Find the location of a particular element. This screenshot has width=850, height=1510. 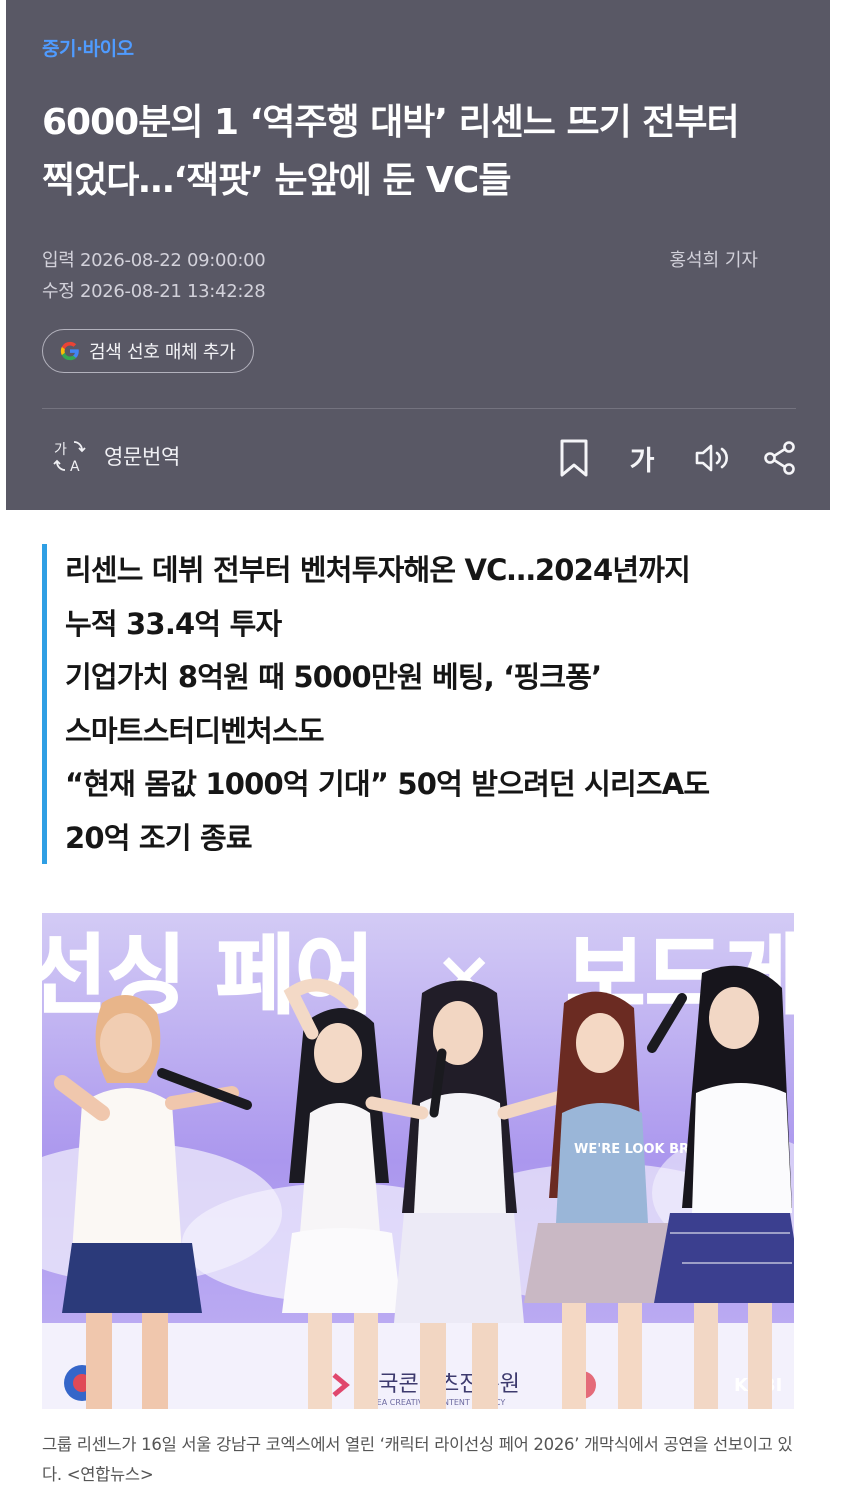

share-icon is located at coordinates (779, 458).